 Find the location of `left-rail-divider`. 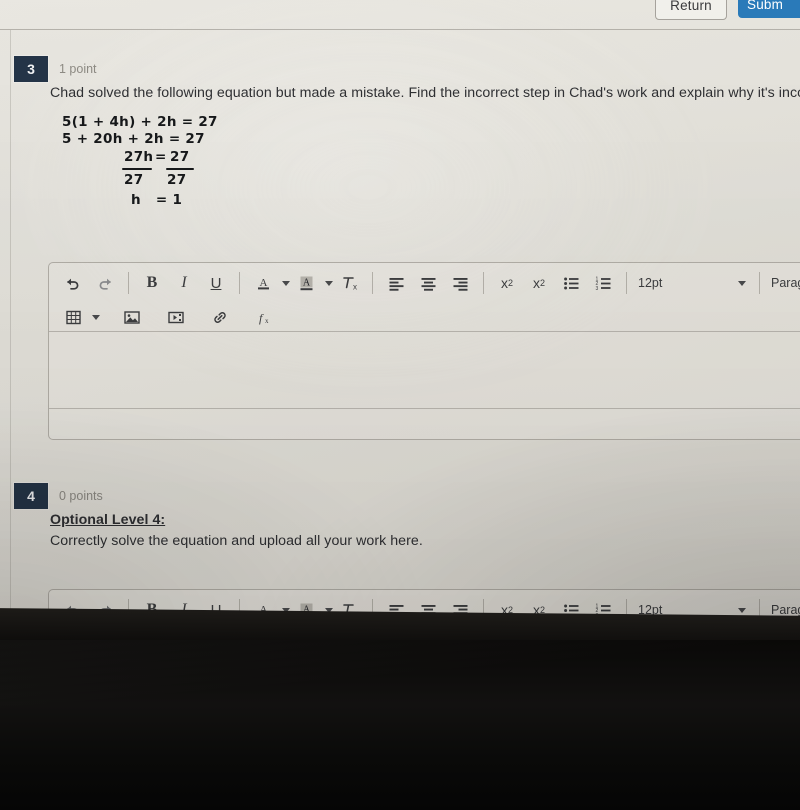

left-rail-divider is located at coordinates (10, 327).